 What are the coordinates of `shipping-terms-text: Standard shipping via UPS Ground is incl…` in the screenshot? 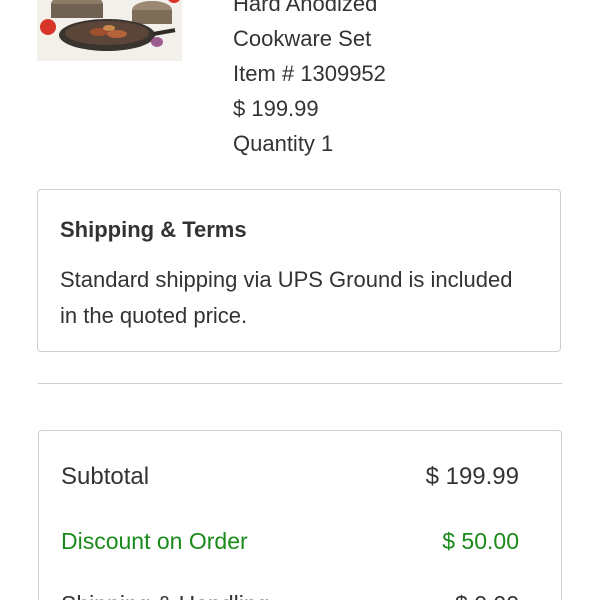 It's located at (286, 297).